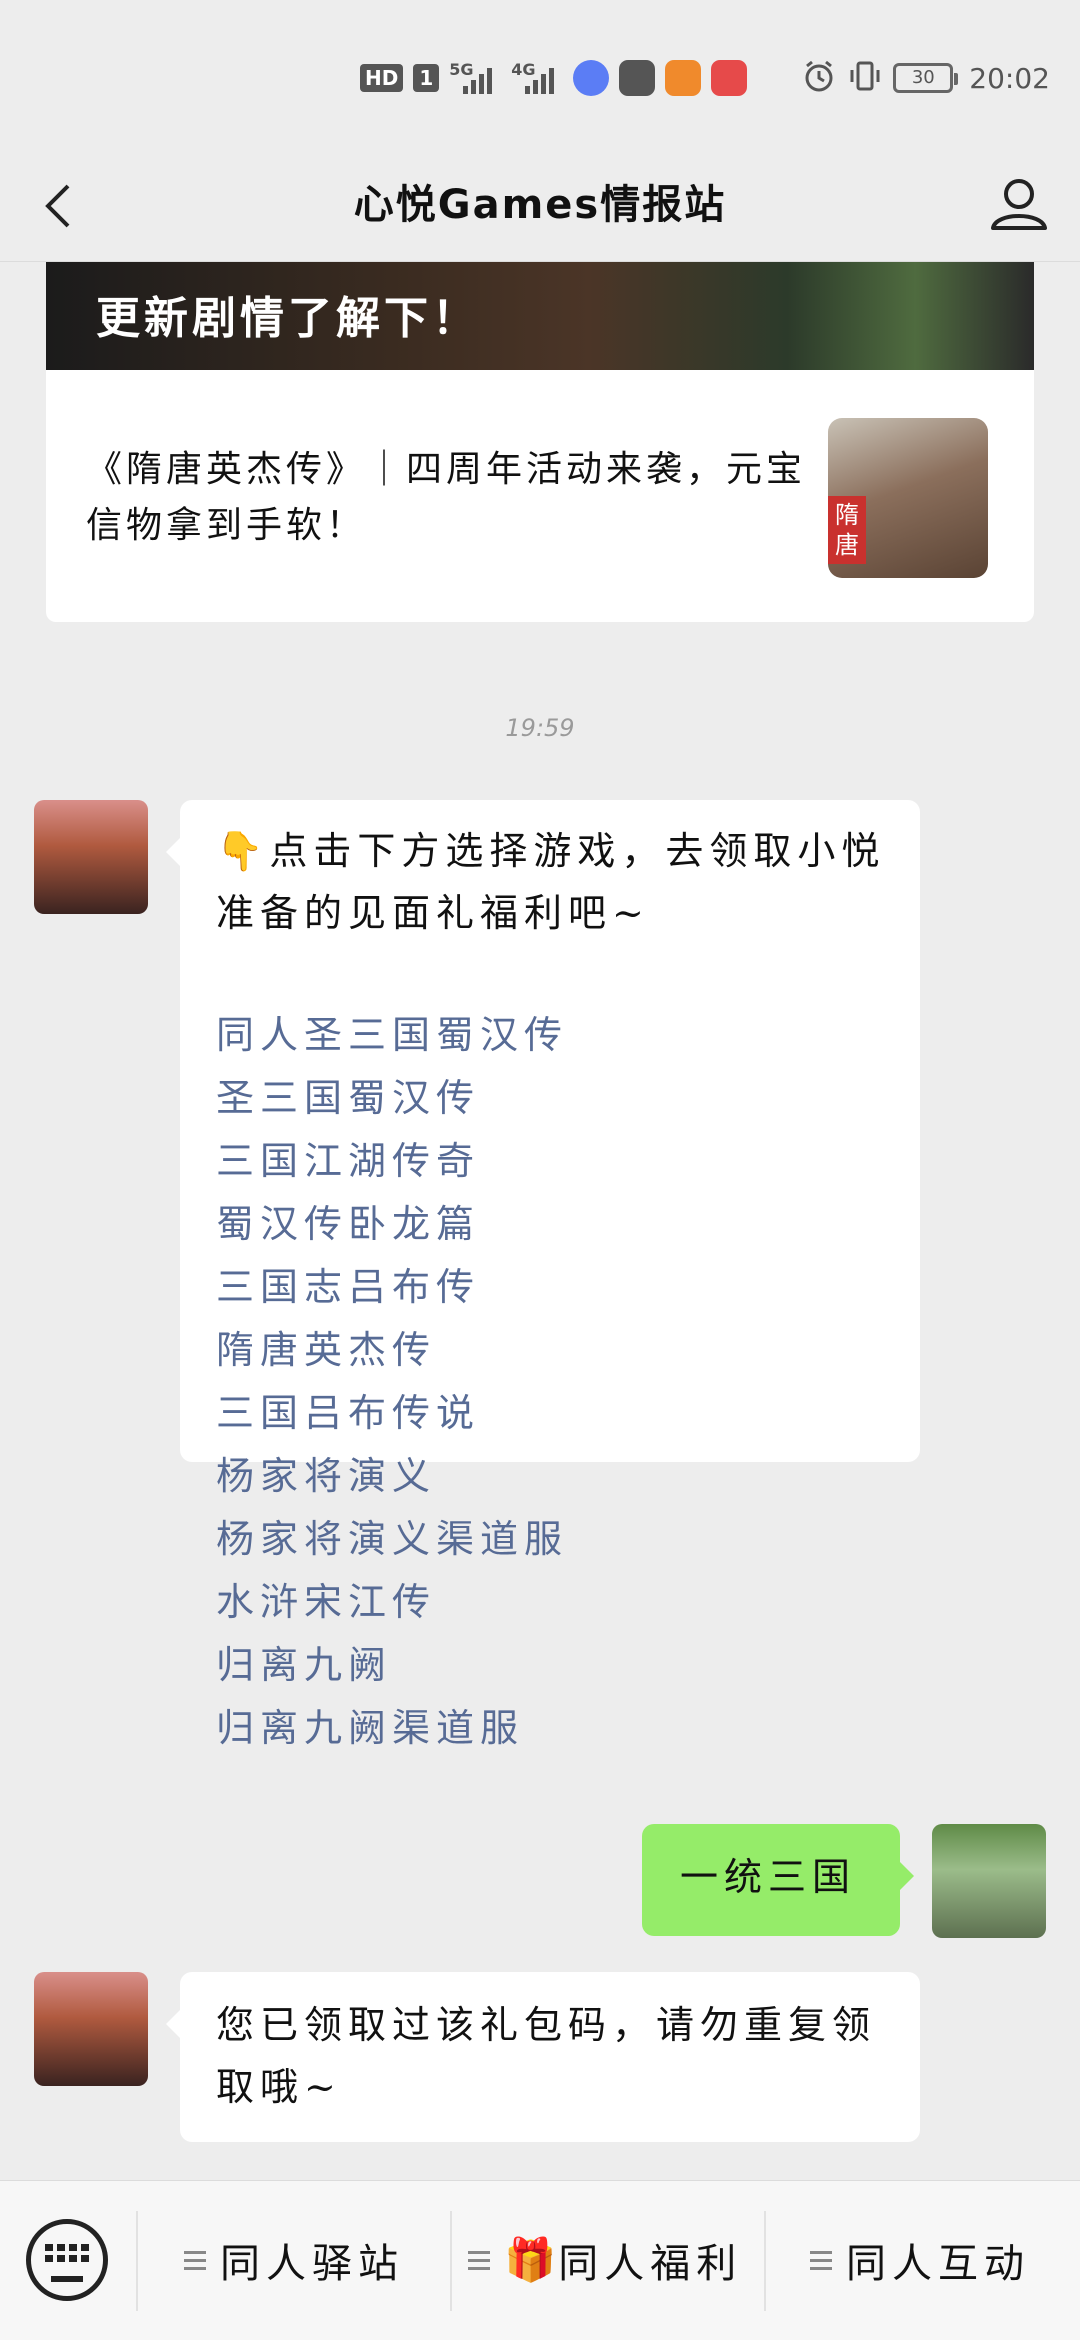  Describe the element at coordinates (67, 2260) in the screenshot. I see `keyboard-toggle-button` at that location.